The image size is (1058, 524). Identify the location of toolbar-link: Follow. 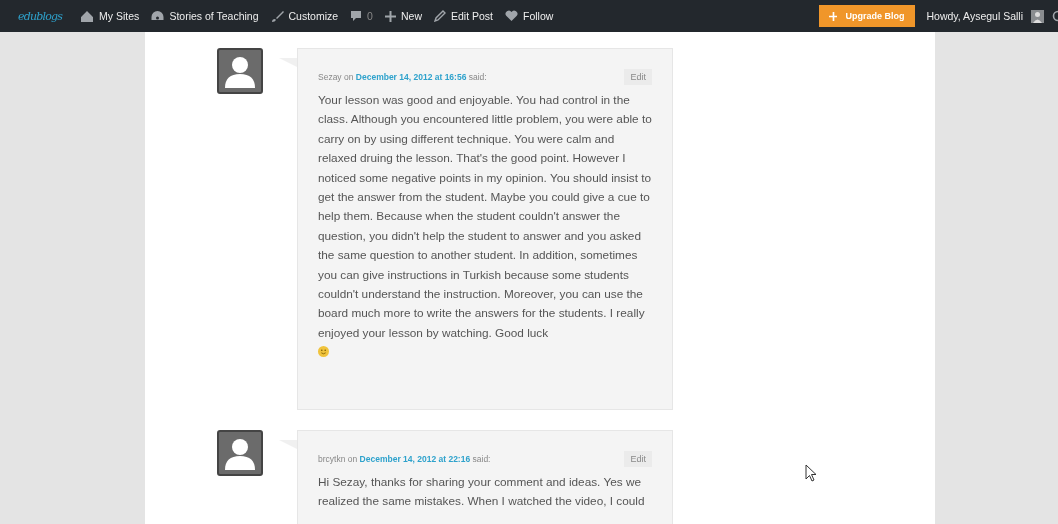
(529, 16).